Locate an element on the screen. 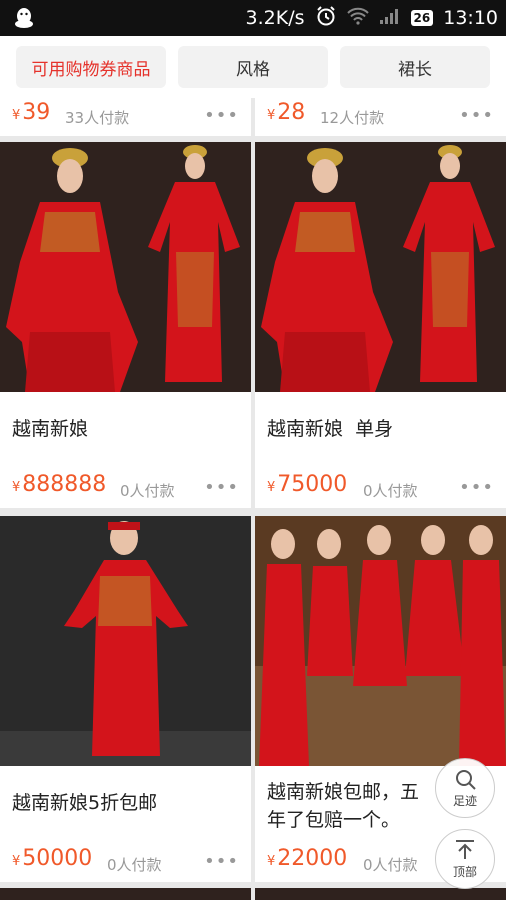 The image size is (506, 900). product-card: ¥39 33人付款 ••• is located at coordinates (125, 117).